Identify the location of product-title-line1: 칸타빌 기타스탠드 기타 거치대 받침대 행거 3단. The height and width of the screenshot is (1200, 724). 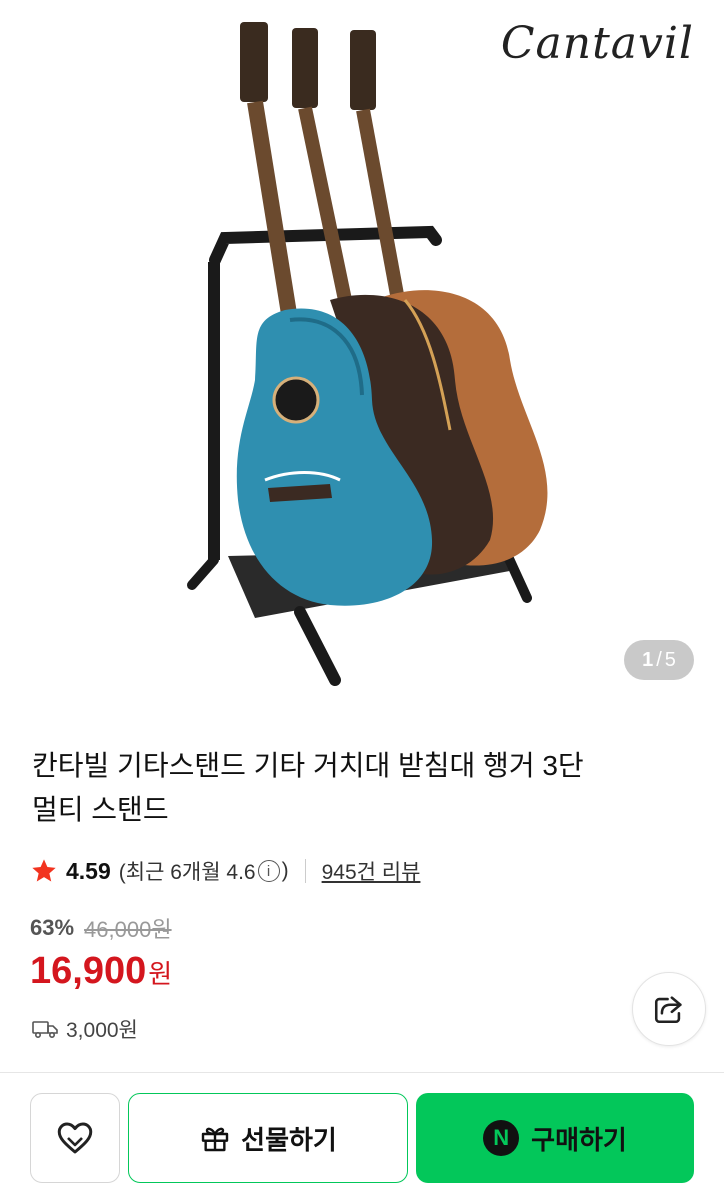
(308, 765).